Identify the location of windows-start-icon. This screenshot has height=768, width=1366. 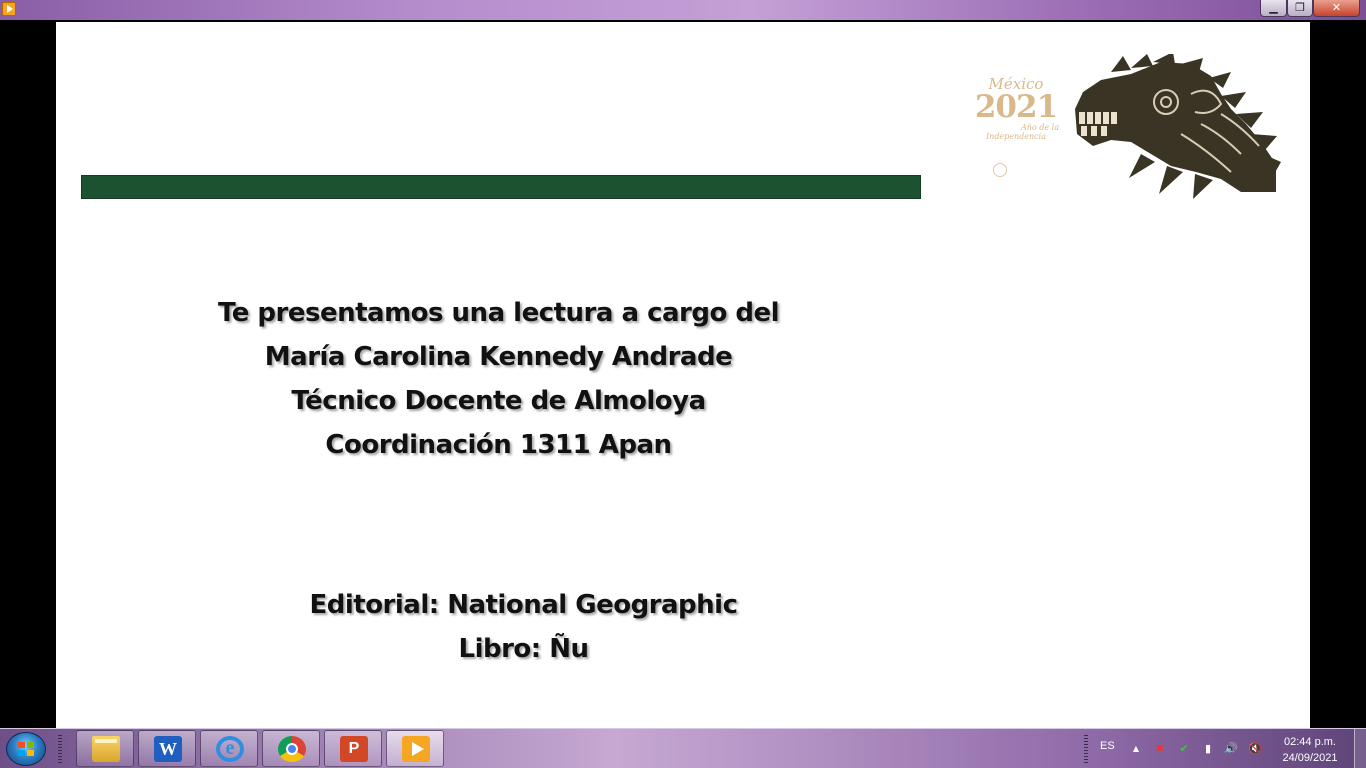
(26, 749).